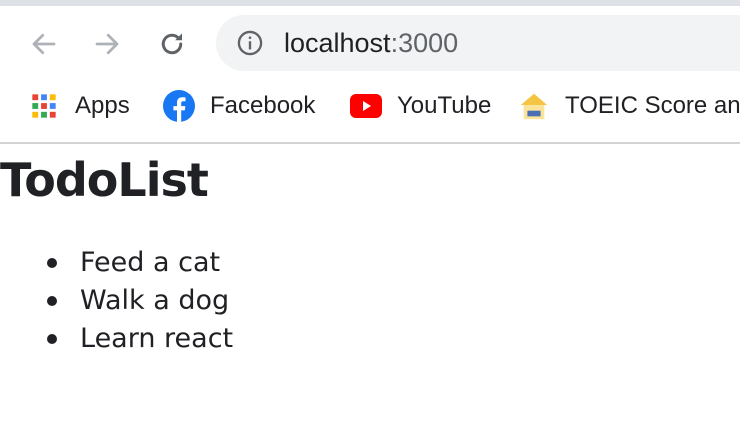  I want to click on forward-button, so click(107, 44).